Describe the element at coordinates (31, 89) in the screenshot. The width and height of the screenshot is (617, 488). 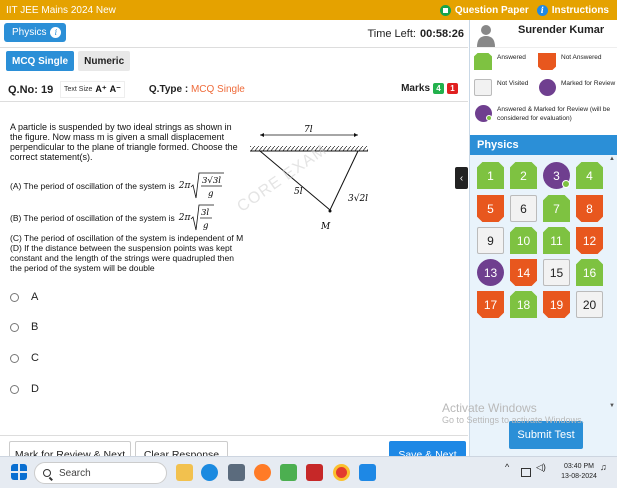
I see `question-number: Q.No: 19` at that location.